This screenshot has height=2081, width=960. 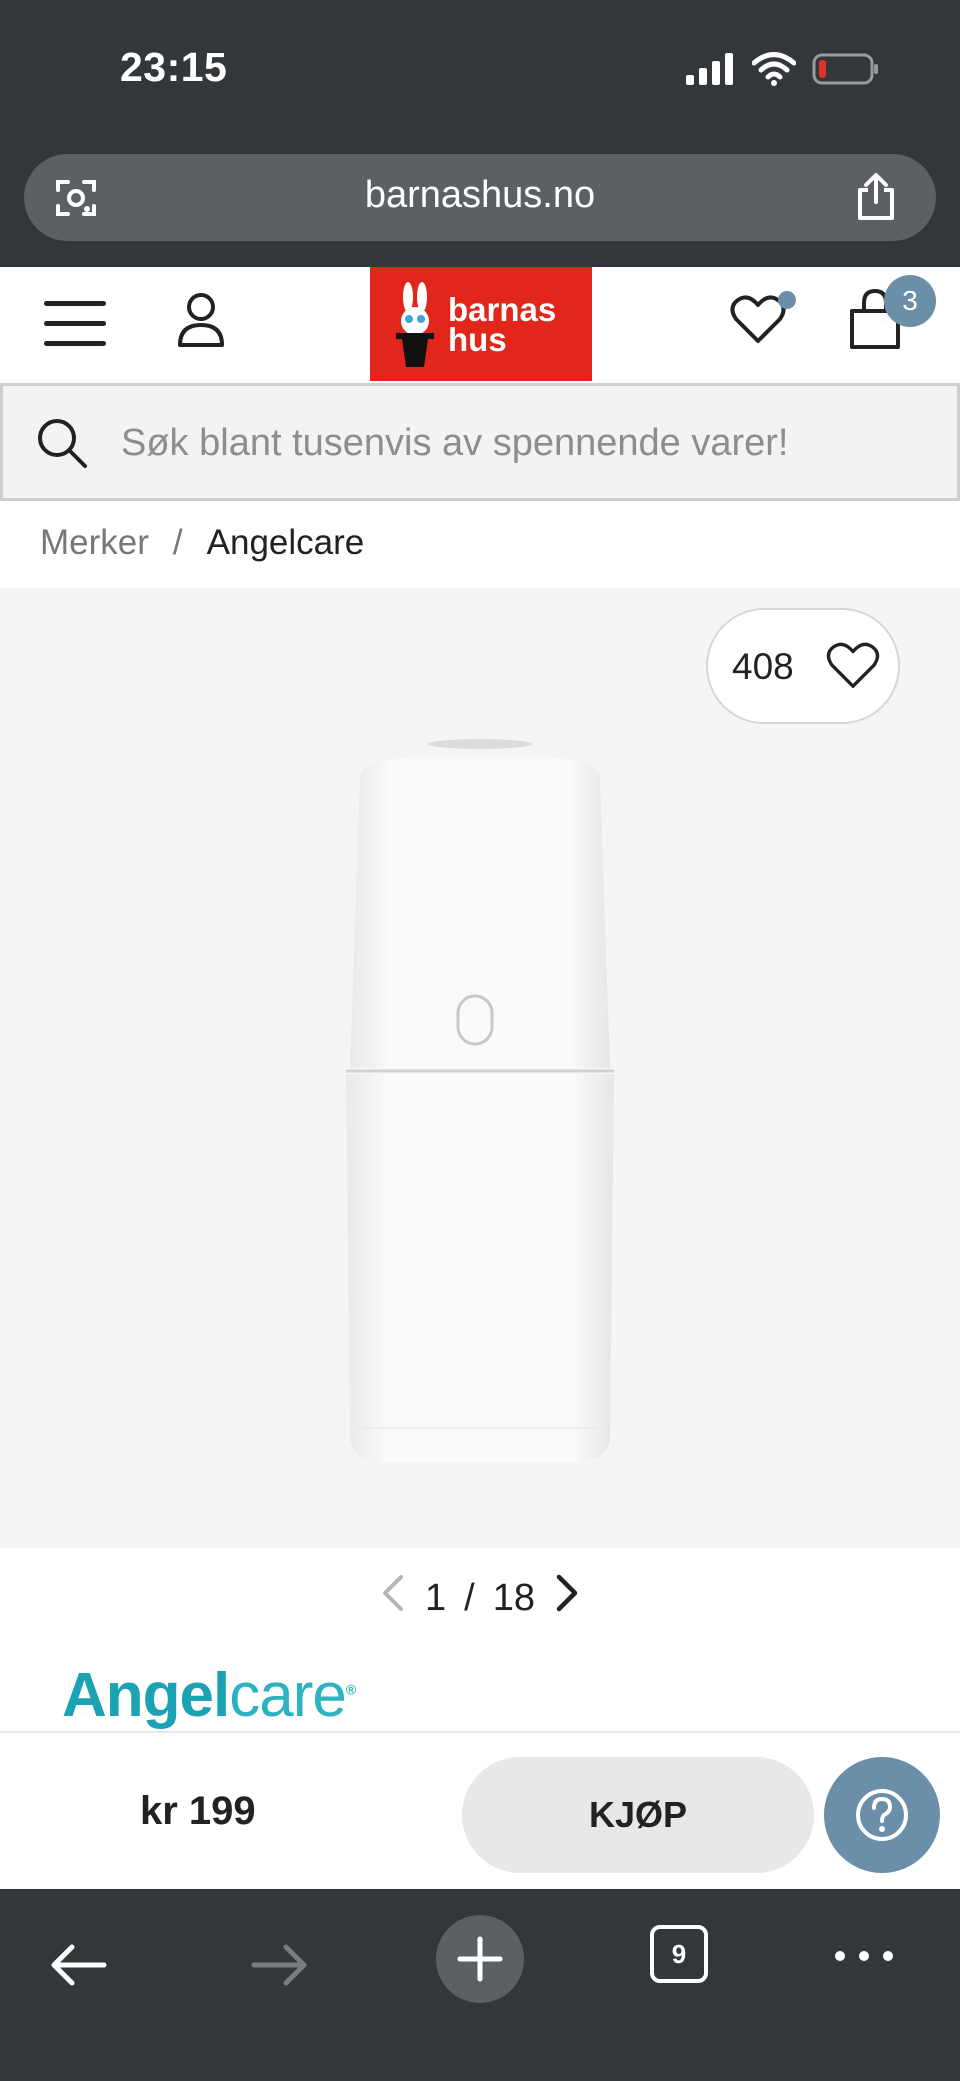 What do you see at coordinates (62, 445) in the screenshot?
I see `search-icon` at bounding box center [62, 445].